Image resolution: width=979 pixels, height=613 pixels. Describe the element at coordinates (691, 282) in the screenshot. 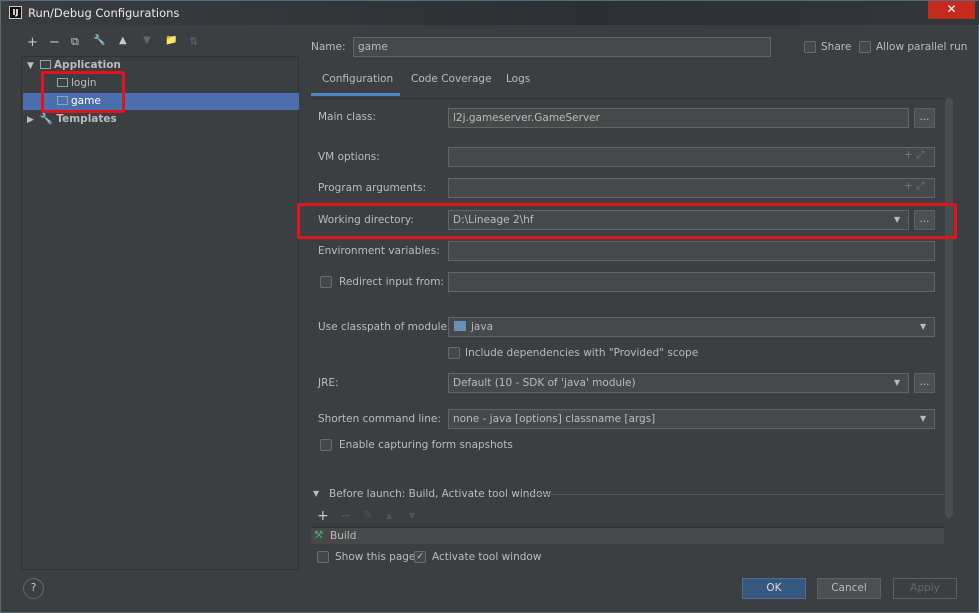

I see `redirect-input-field` at that location.